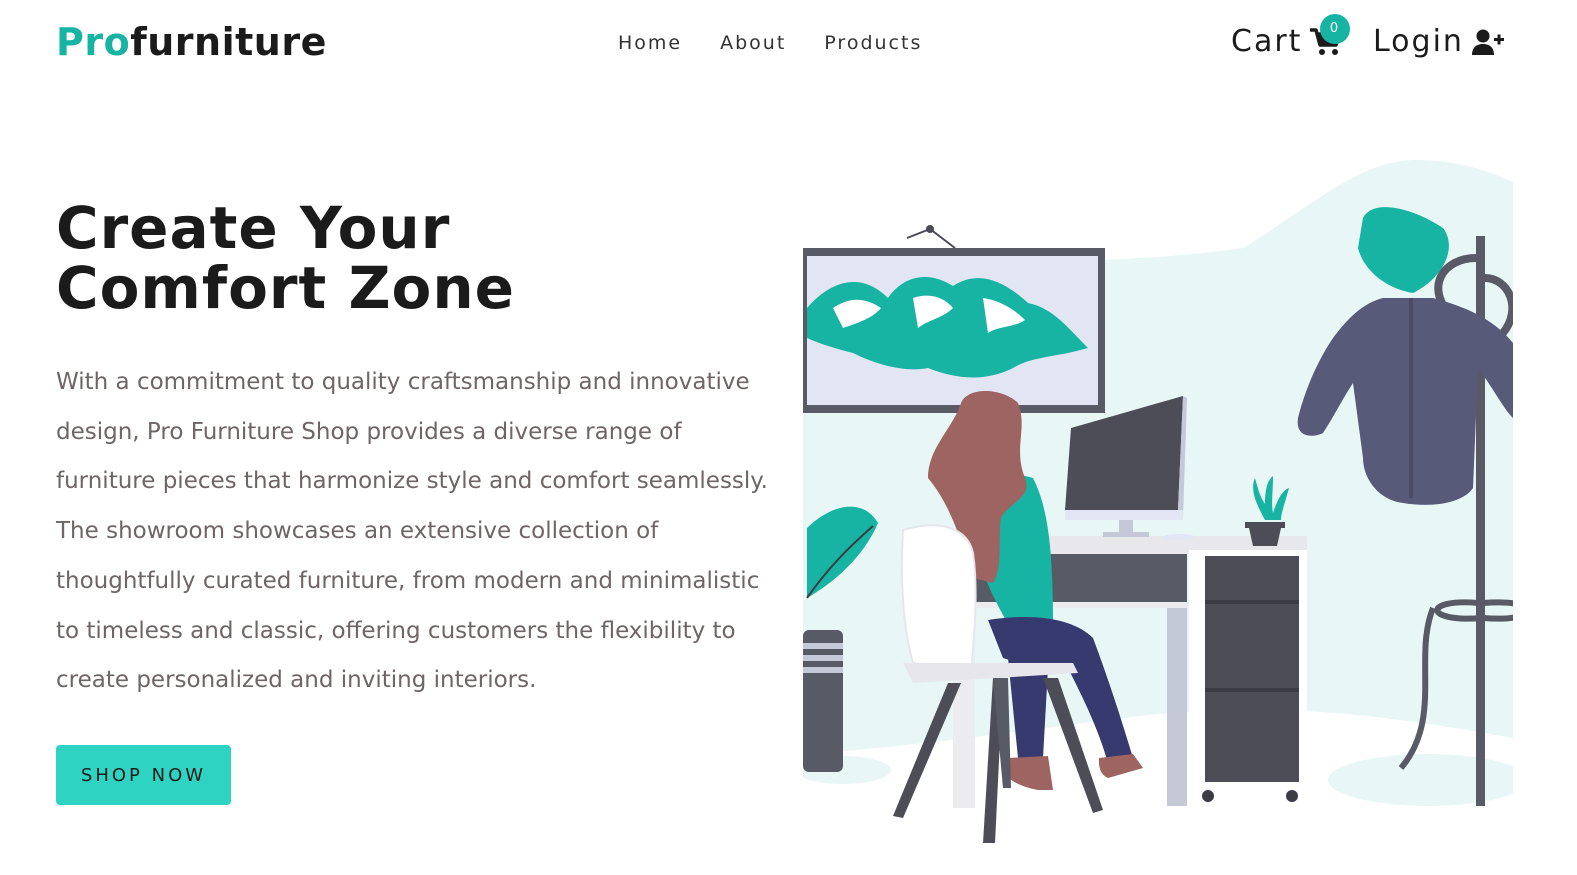  I want to click on mountain-painting, so click(954, 319).